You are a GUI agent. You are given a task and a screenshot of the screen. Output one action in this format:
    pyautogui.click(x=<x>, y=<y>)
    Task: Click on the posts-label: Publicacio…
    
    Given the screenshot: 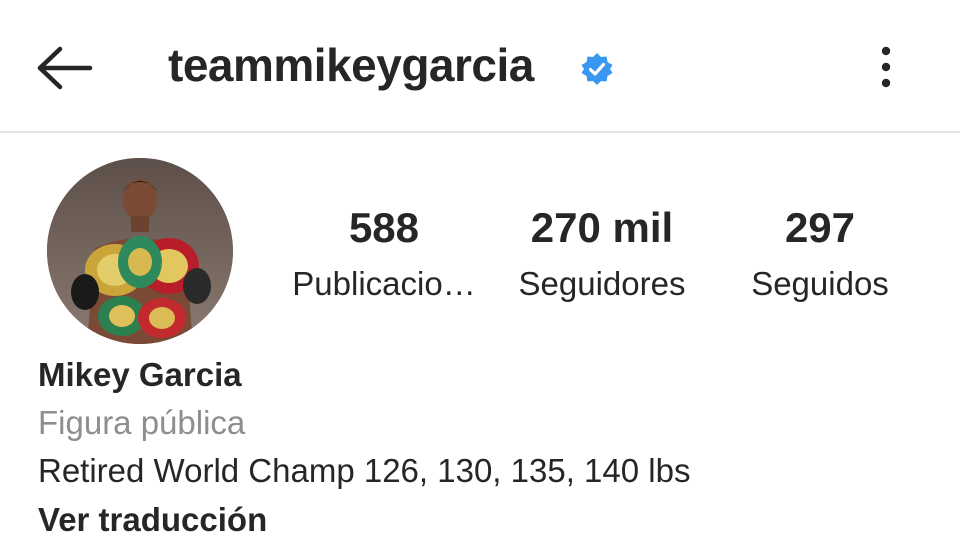 What is the action you would take?
    pyautogui.click(x=384, y=283)
    